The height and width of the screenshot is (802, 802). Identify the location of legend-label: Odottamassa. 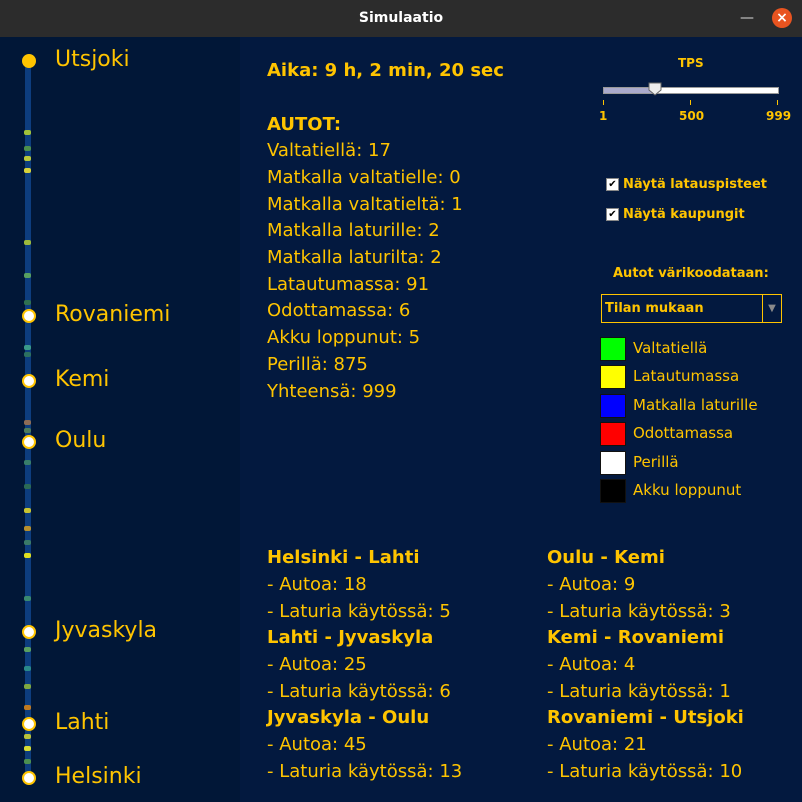
(683, 433).